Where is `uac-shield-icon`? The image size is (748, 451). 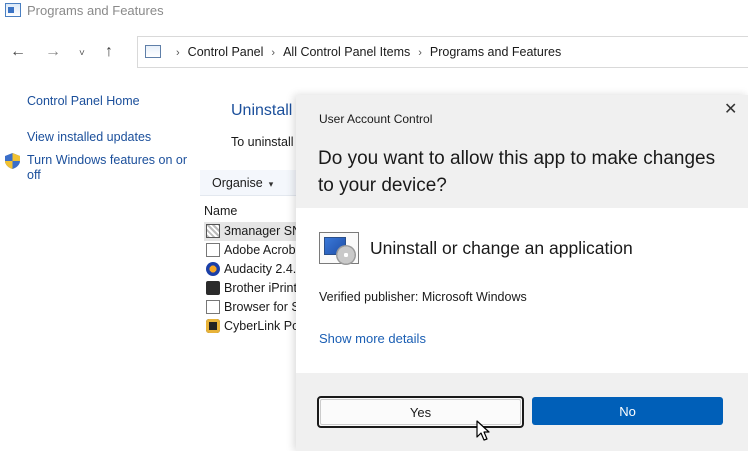 uac-shield-icon is located at coordinates (12, 161).